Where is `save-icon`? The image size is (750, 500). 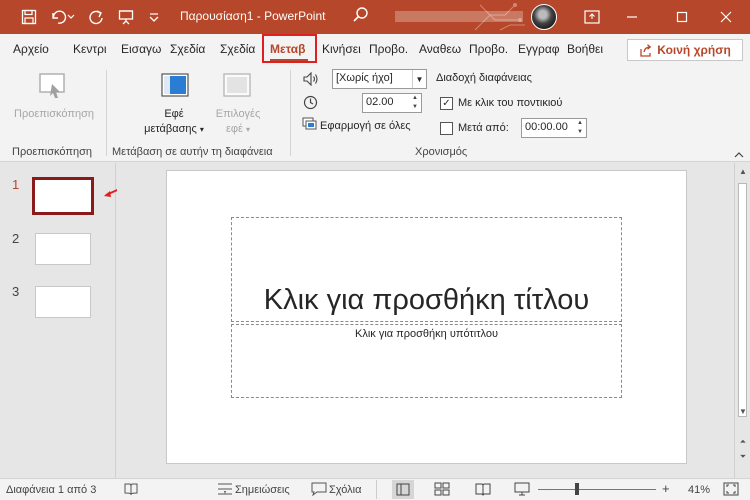
save-icon is located at coordinates (29, 17).